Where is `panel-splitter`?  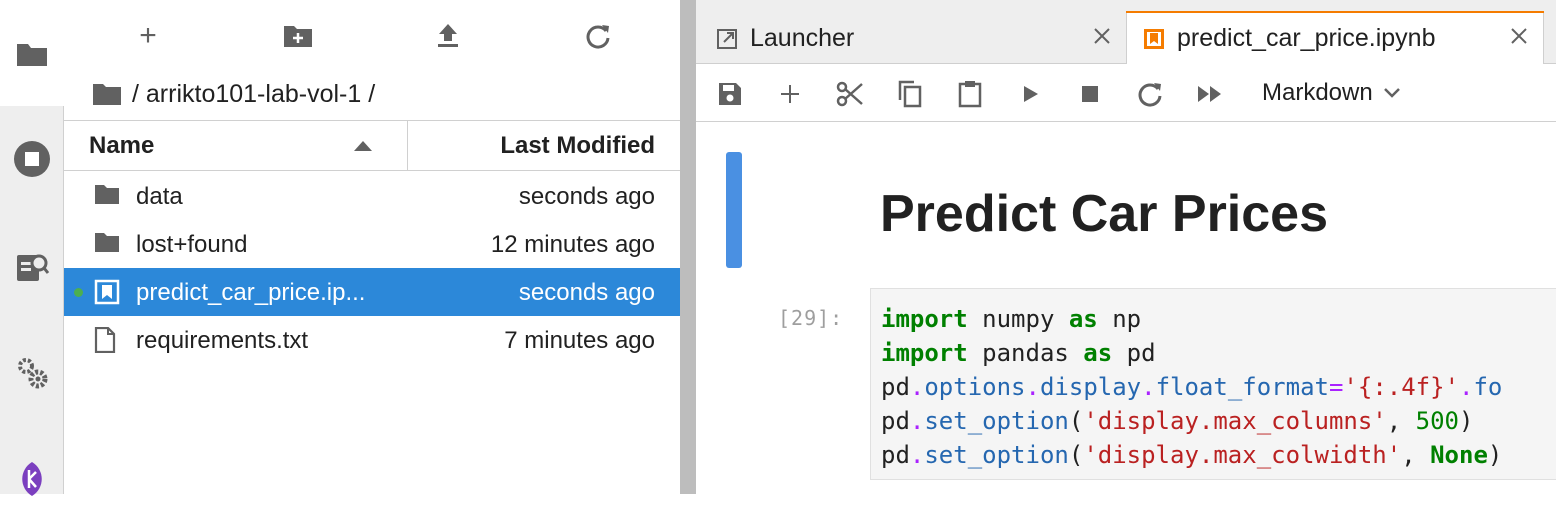 panel-splitter is located at coordinates (688, 247).